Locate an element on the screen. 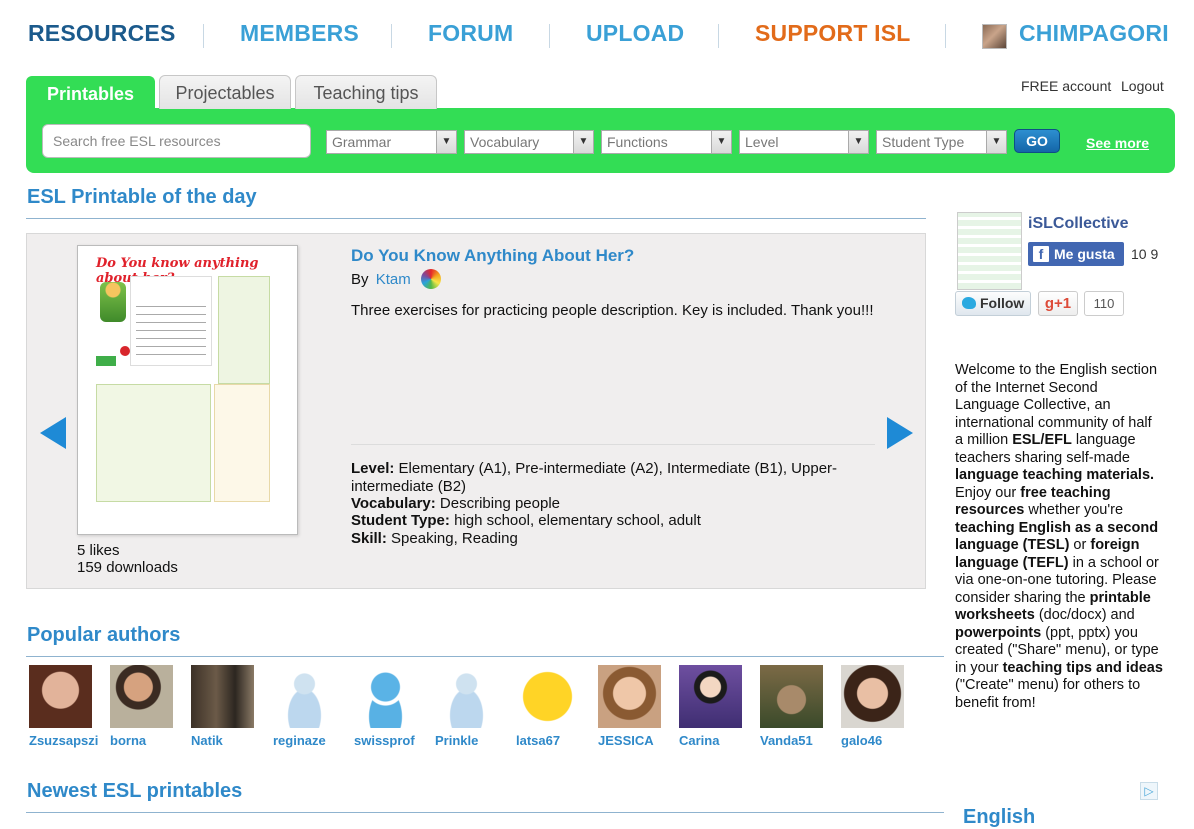 This screenshot has height=829, width=1194. author-card: Vanda51 is located at coordinates (792, 706).